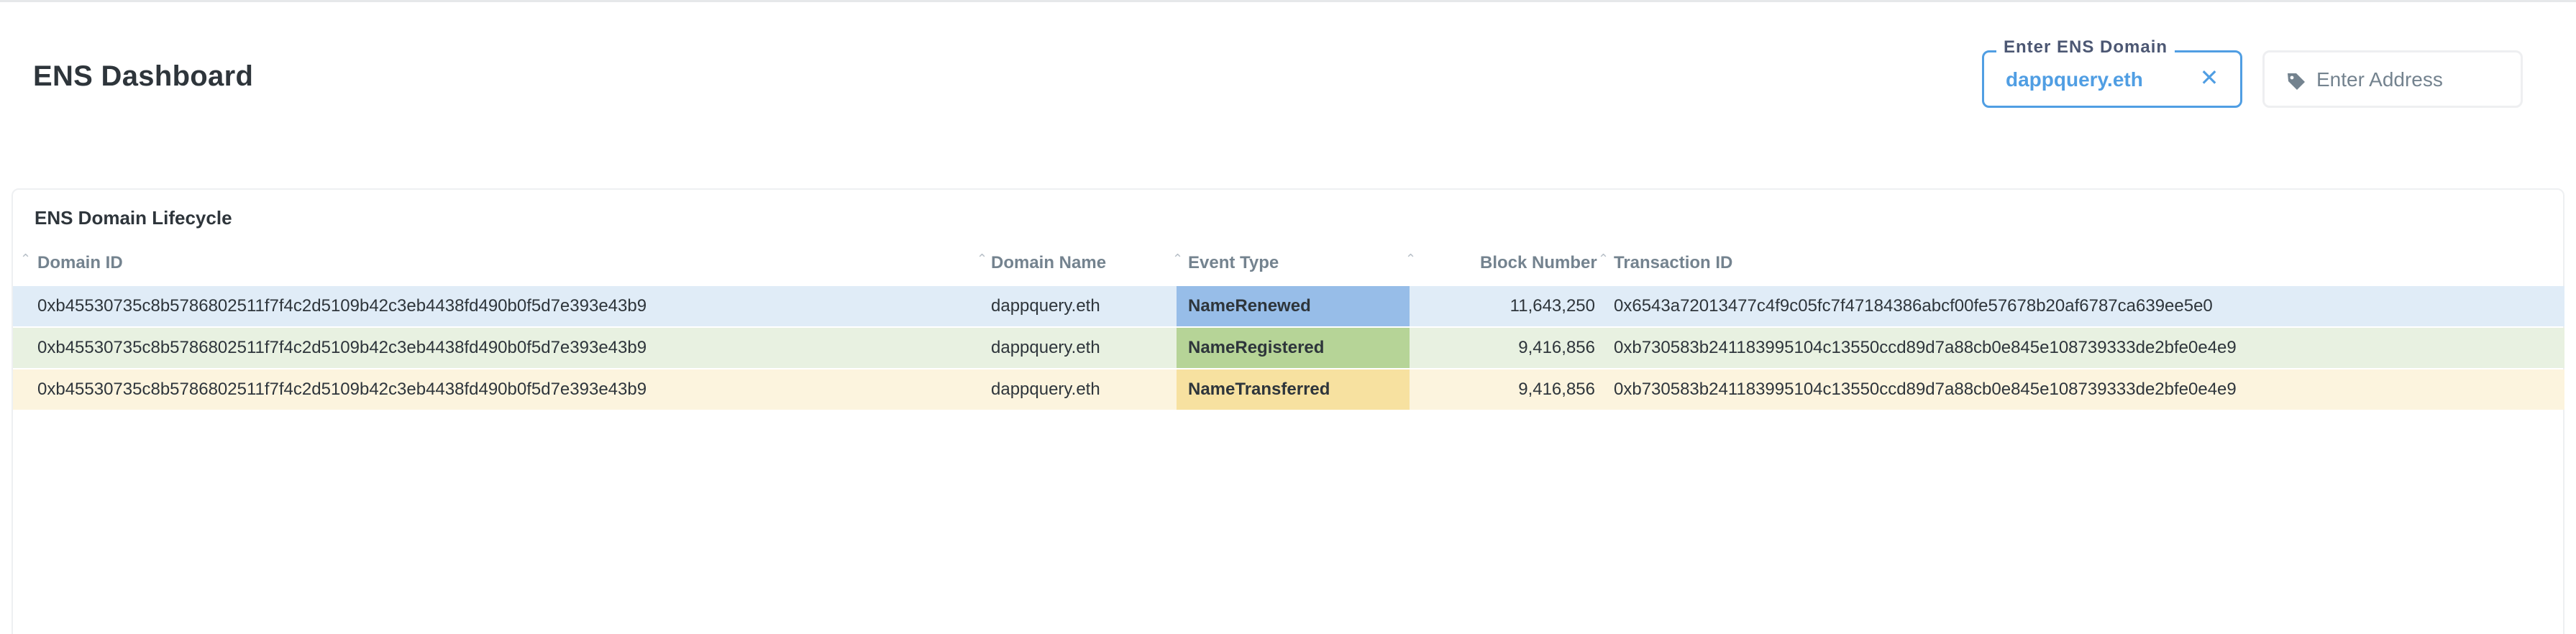 This screenshot has width=2576, height=634. I want to click on ens-domain-label: Enter ENS Domain, so click(2085, 47).